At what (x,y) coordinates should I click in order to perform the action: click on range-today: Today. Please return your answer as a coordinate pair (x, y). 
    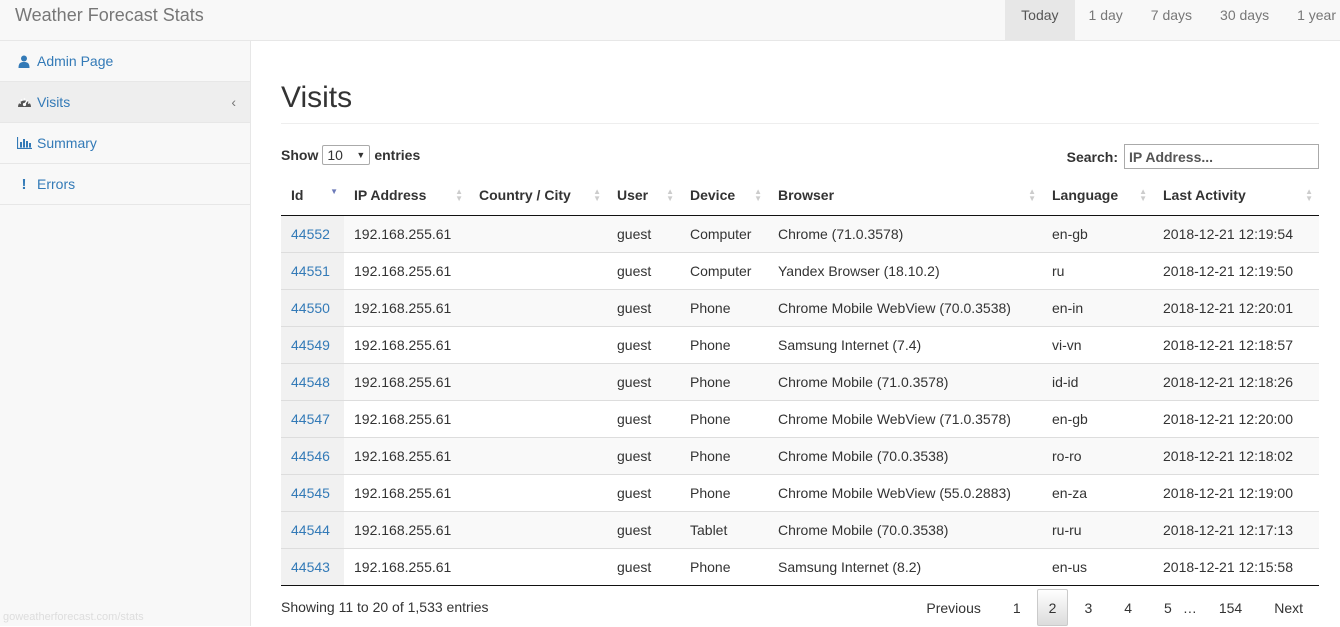
    Looking at the image, I should click on (1040, 20).